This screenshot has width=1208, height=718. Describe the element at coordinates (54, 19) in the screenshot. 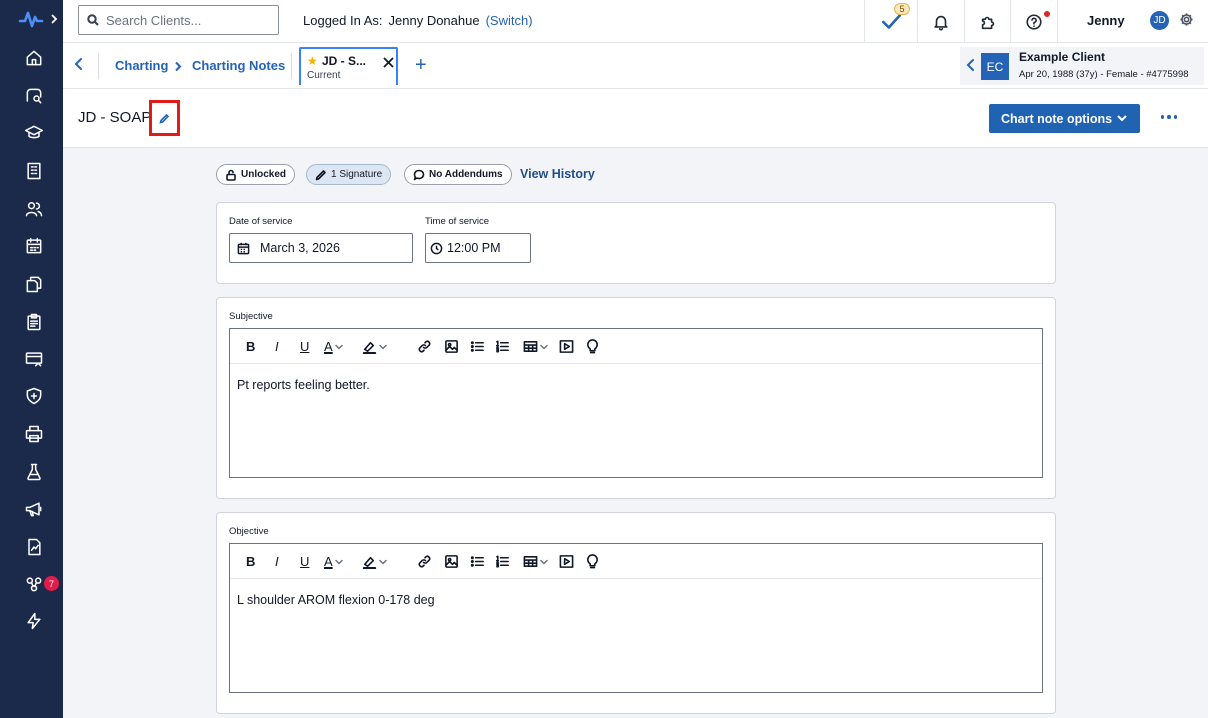

I see `expand-rail-icon` at that location.